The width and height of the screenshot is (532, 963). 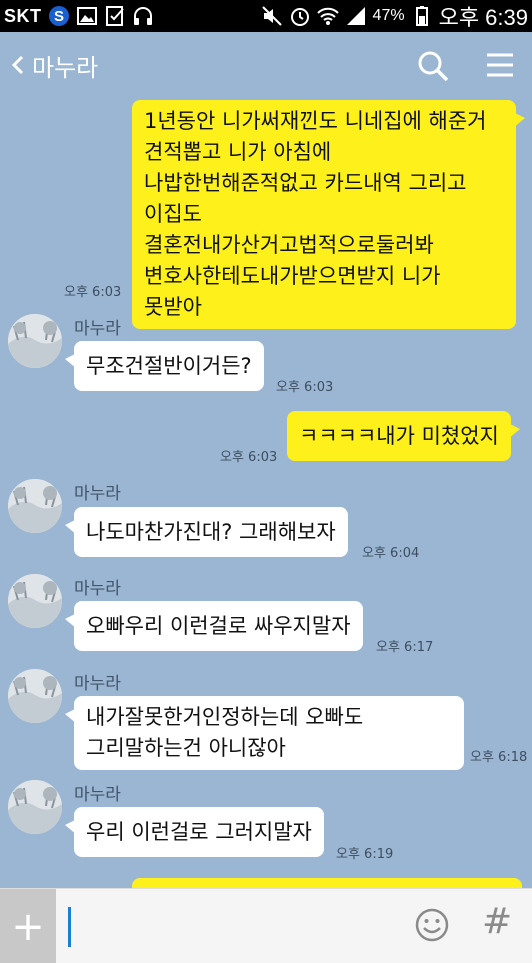 I want to click on their-message-bubble: 무조건절반이거든?, so click(x=164, y=366).